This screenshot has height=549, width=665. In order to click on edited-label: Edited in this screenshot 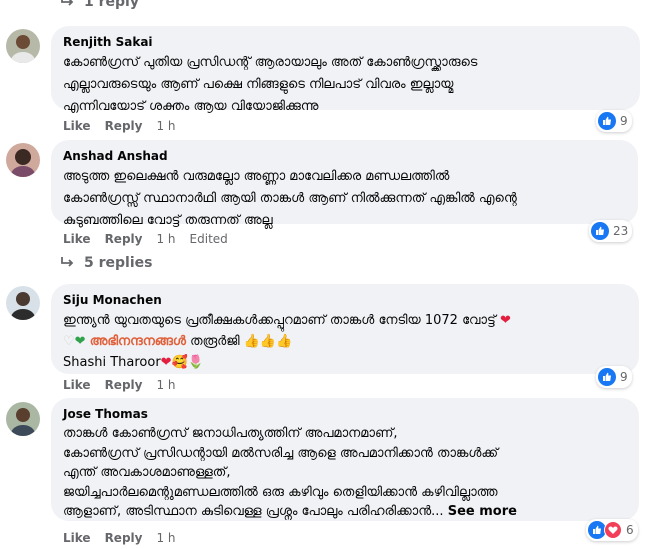, I will do `click(209, 239)`.